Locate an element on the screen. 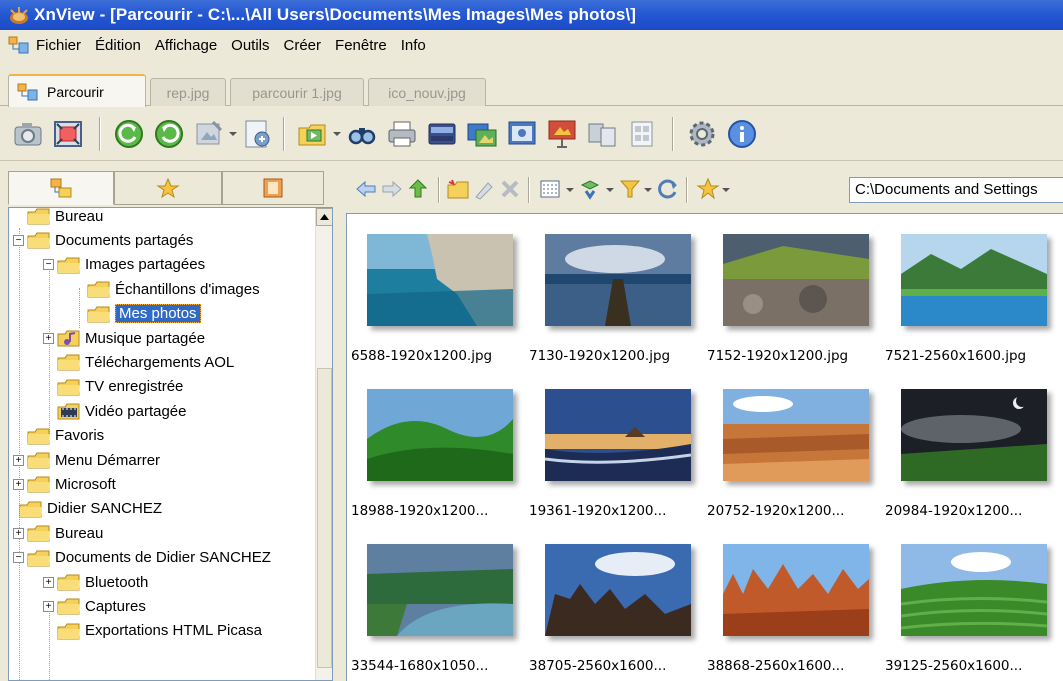 The image size is (1063, 681). thumbnail-item: 6588-1920x1200.jpg is located at coordinates (436, 291).